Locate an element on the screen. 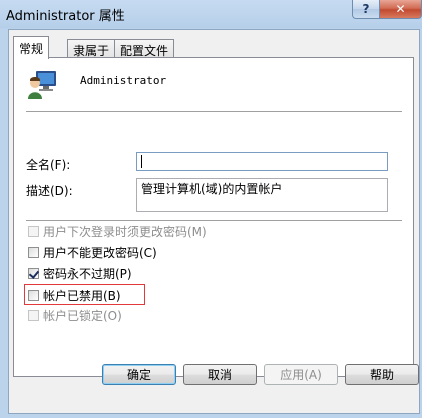  cancel-button: 取消 is located at coordinates (220, 374).